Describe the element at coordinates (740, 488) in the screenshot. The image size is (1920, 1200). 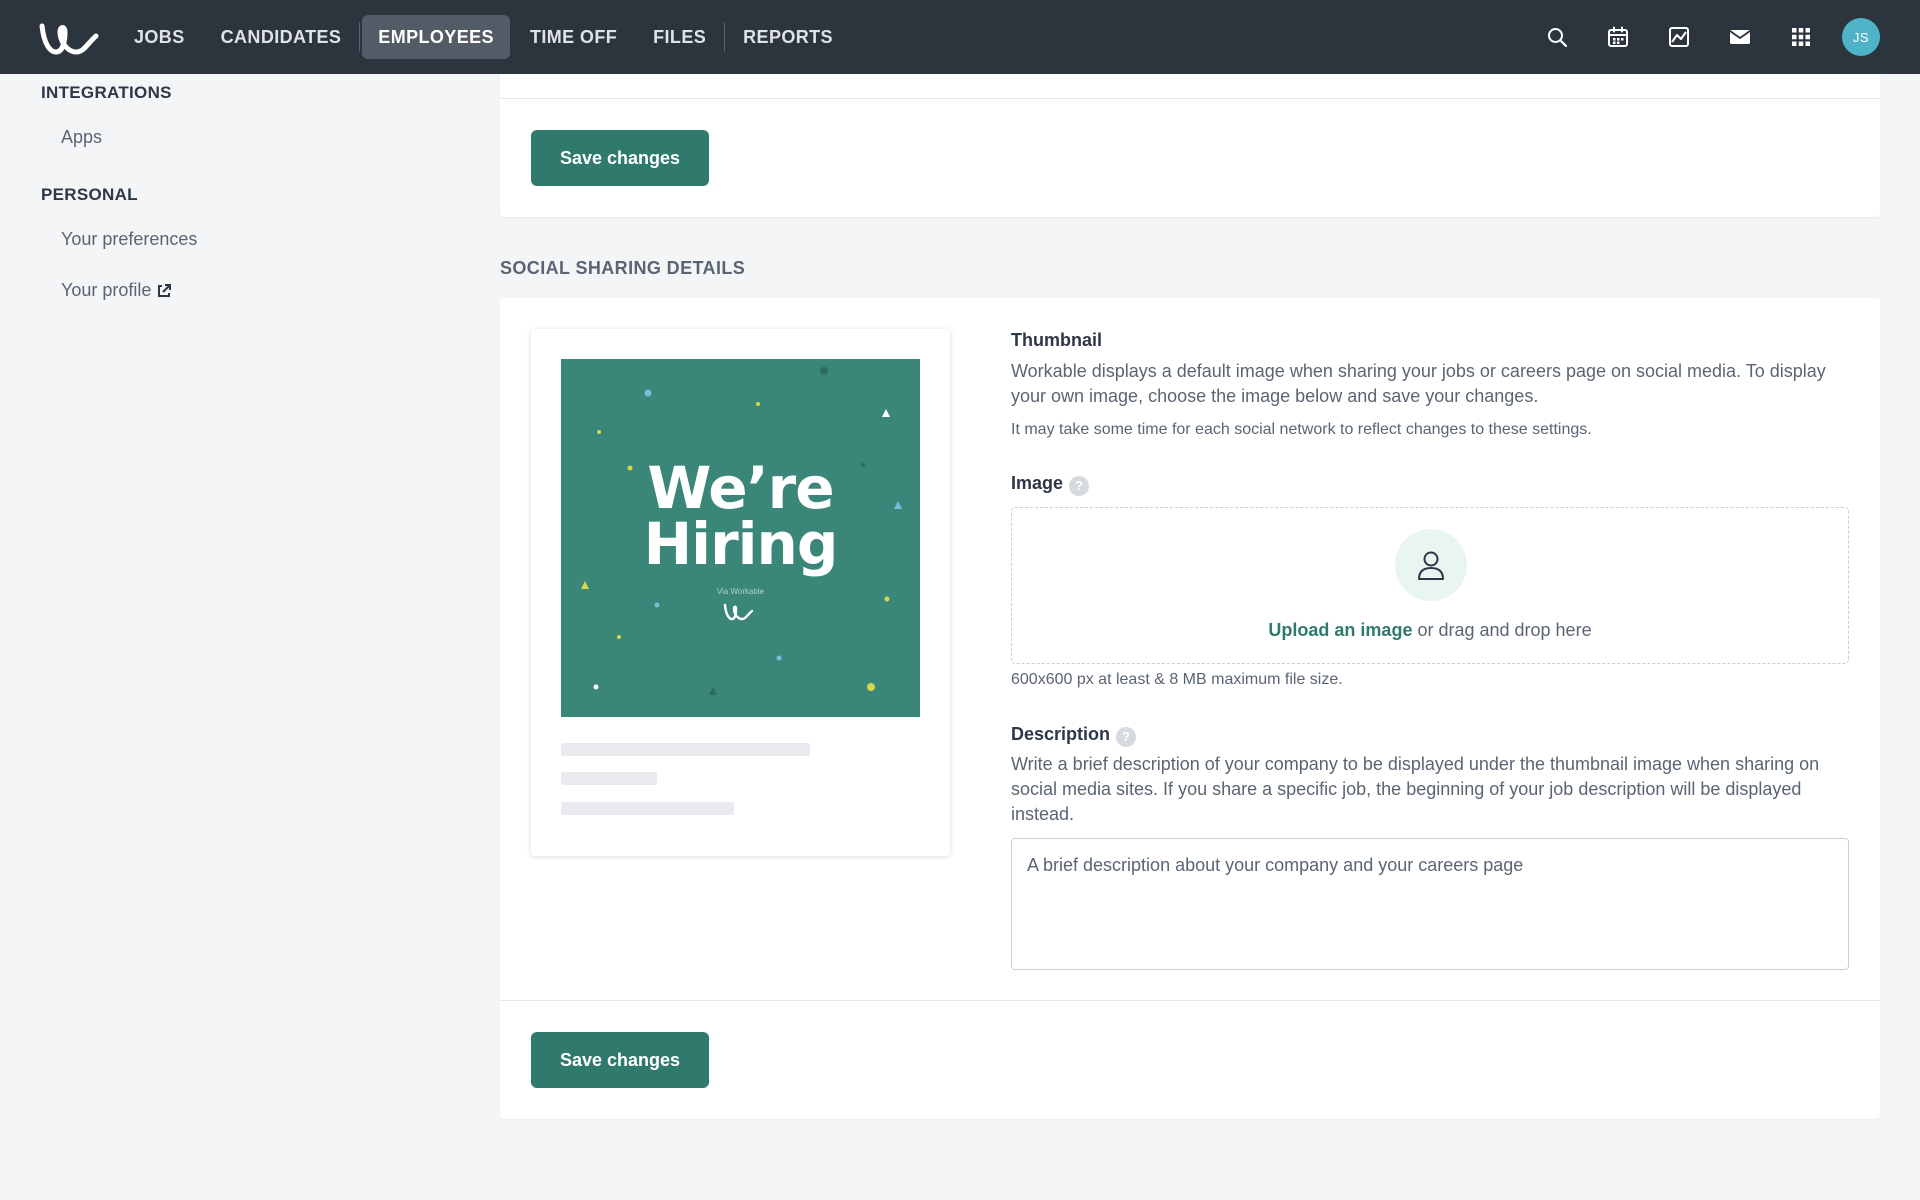
I see `preview-headline-line1: We’re` at that location.